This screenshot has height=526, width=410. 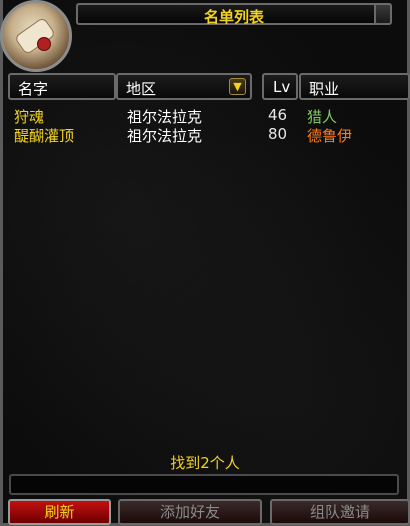 I want to click on portrait-scroll-icon, so click(x=36, y=36).